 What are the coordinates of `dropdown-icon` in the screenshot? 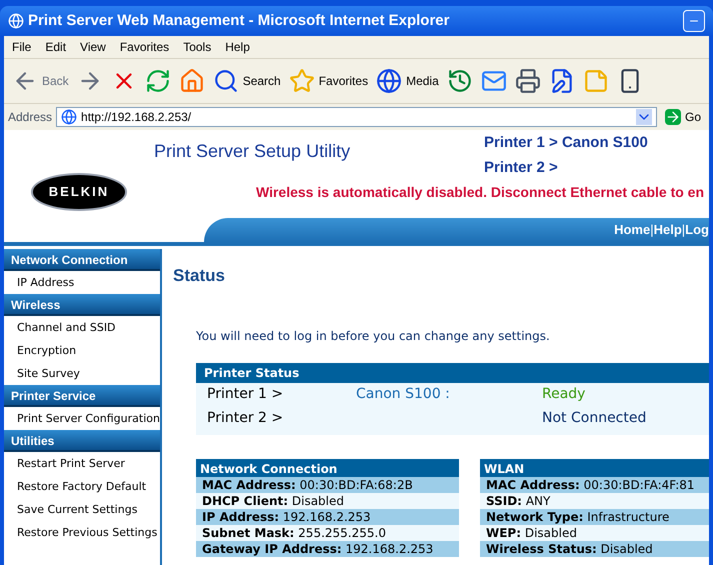 It's located at (644, 117).